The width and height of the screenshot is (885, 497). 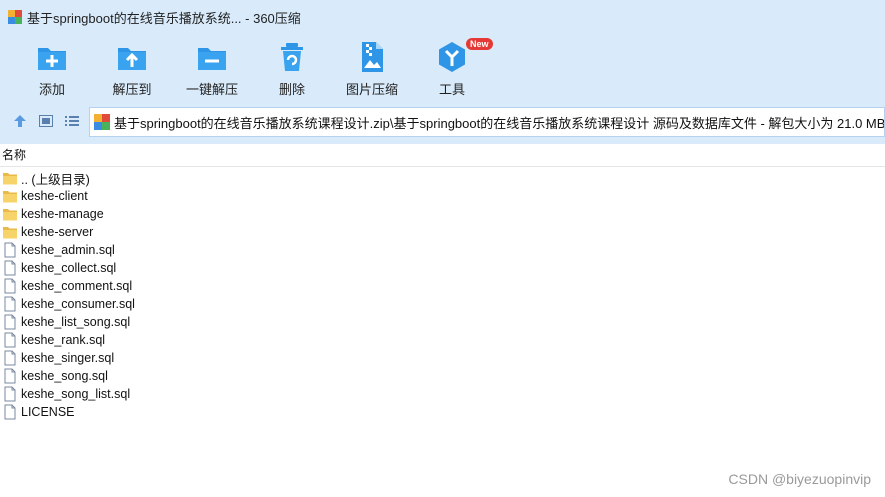 What do you see at coordinates (211, 89) in the screenshot?
I see `one-click-extract-label: 一键解压` at bounding box center [211, 89].